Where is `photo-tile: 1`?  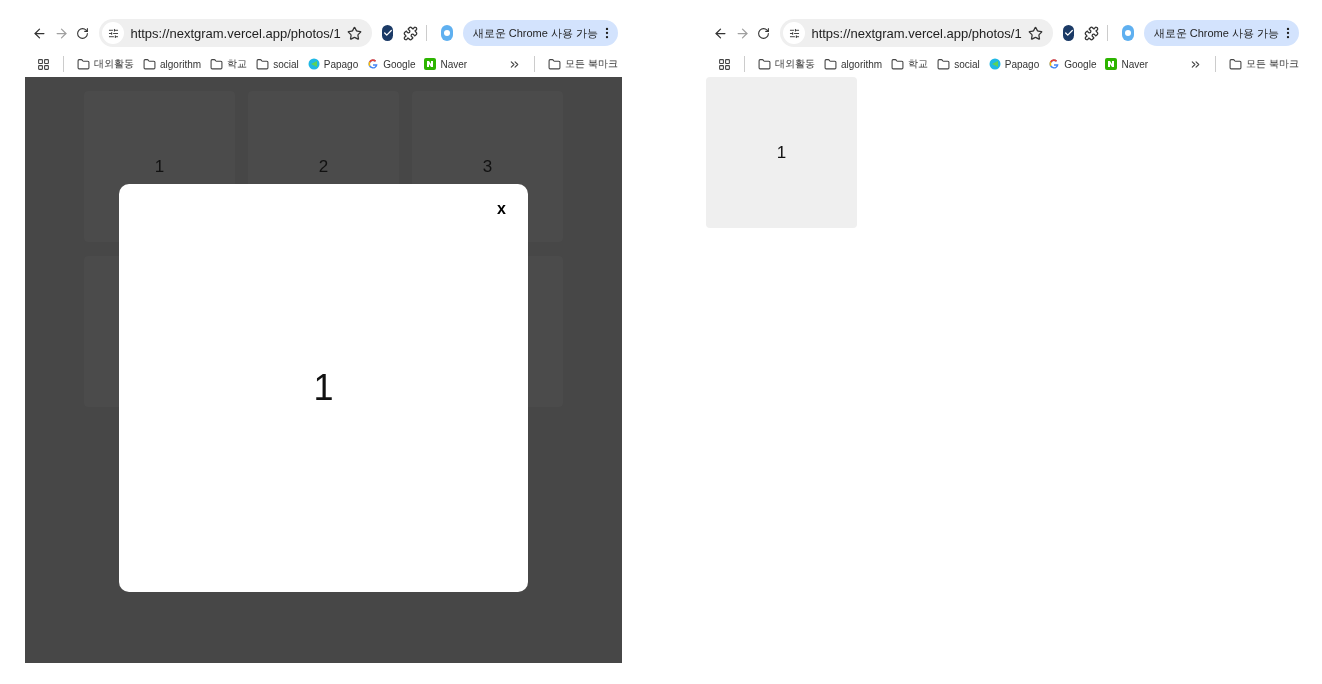
photo-tile: 1 is located at coordinates (781, 152).